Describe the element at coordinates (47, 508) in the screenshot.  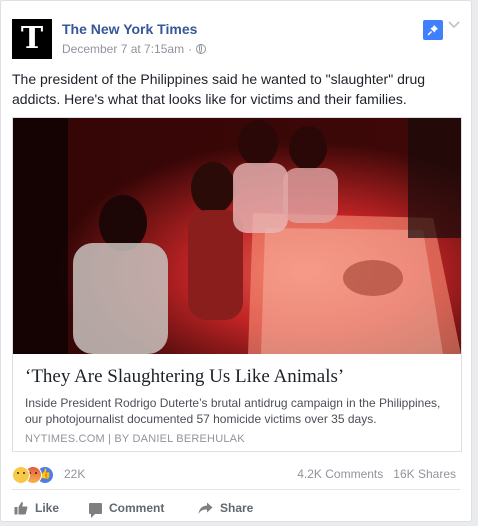
I see `like-label: Like` at that location.